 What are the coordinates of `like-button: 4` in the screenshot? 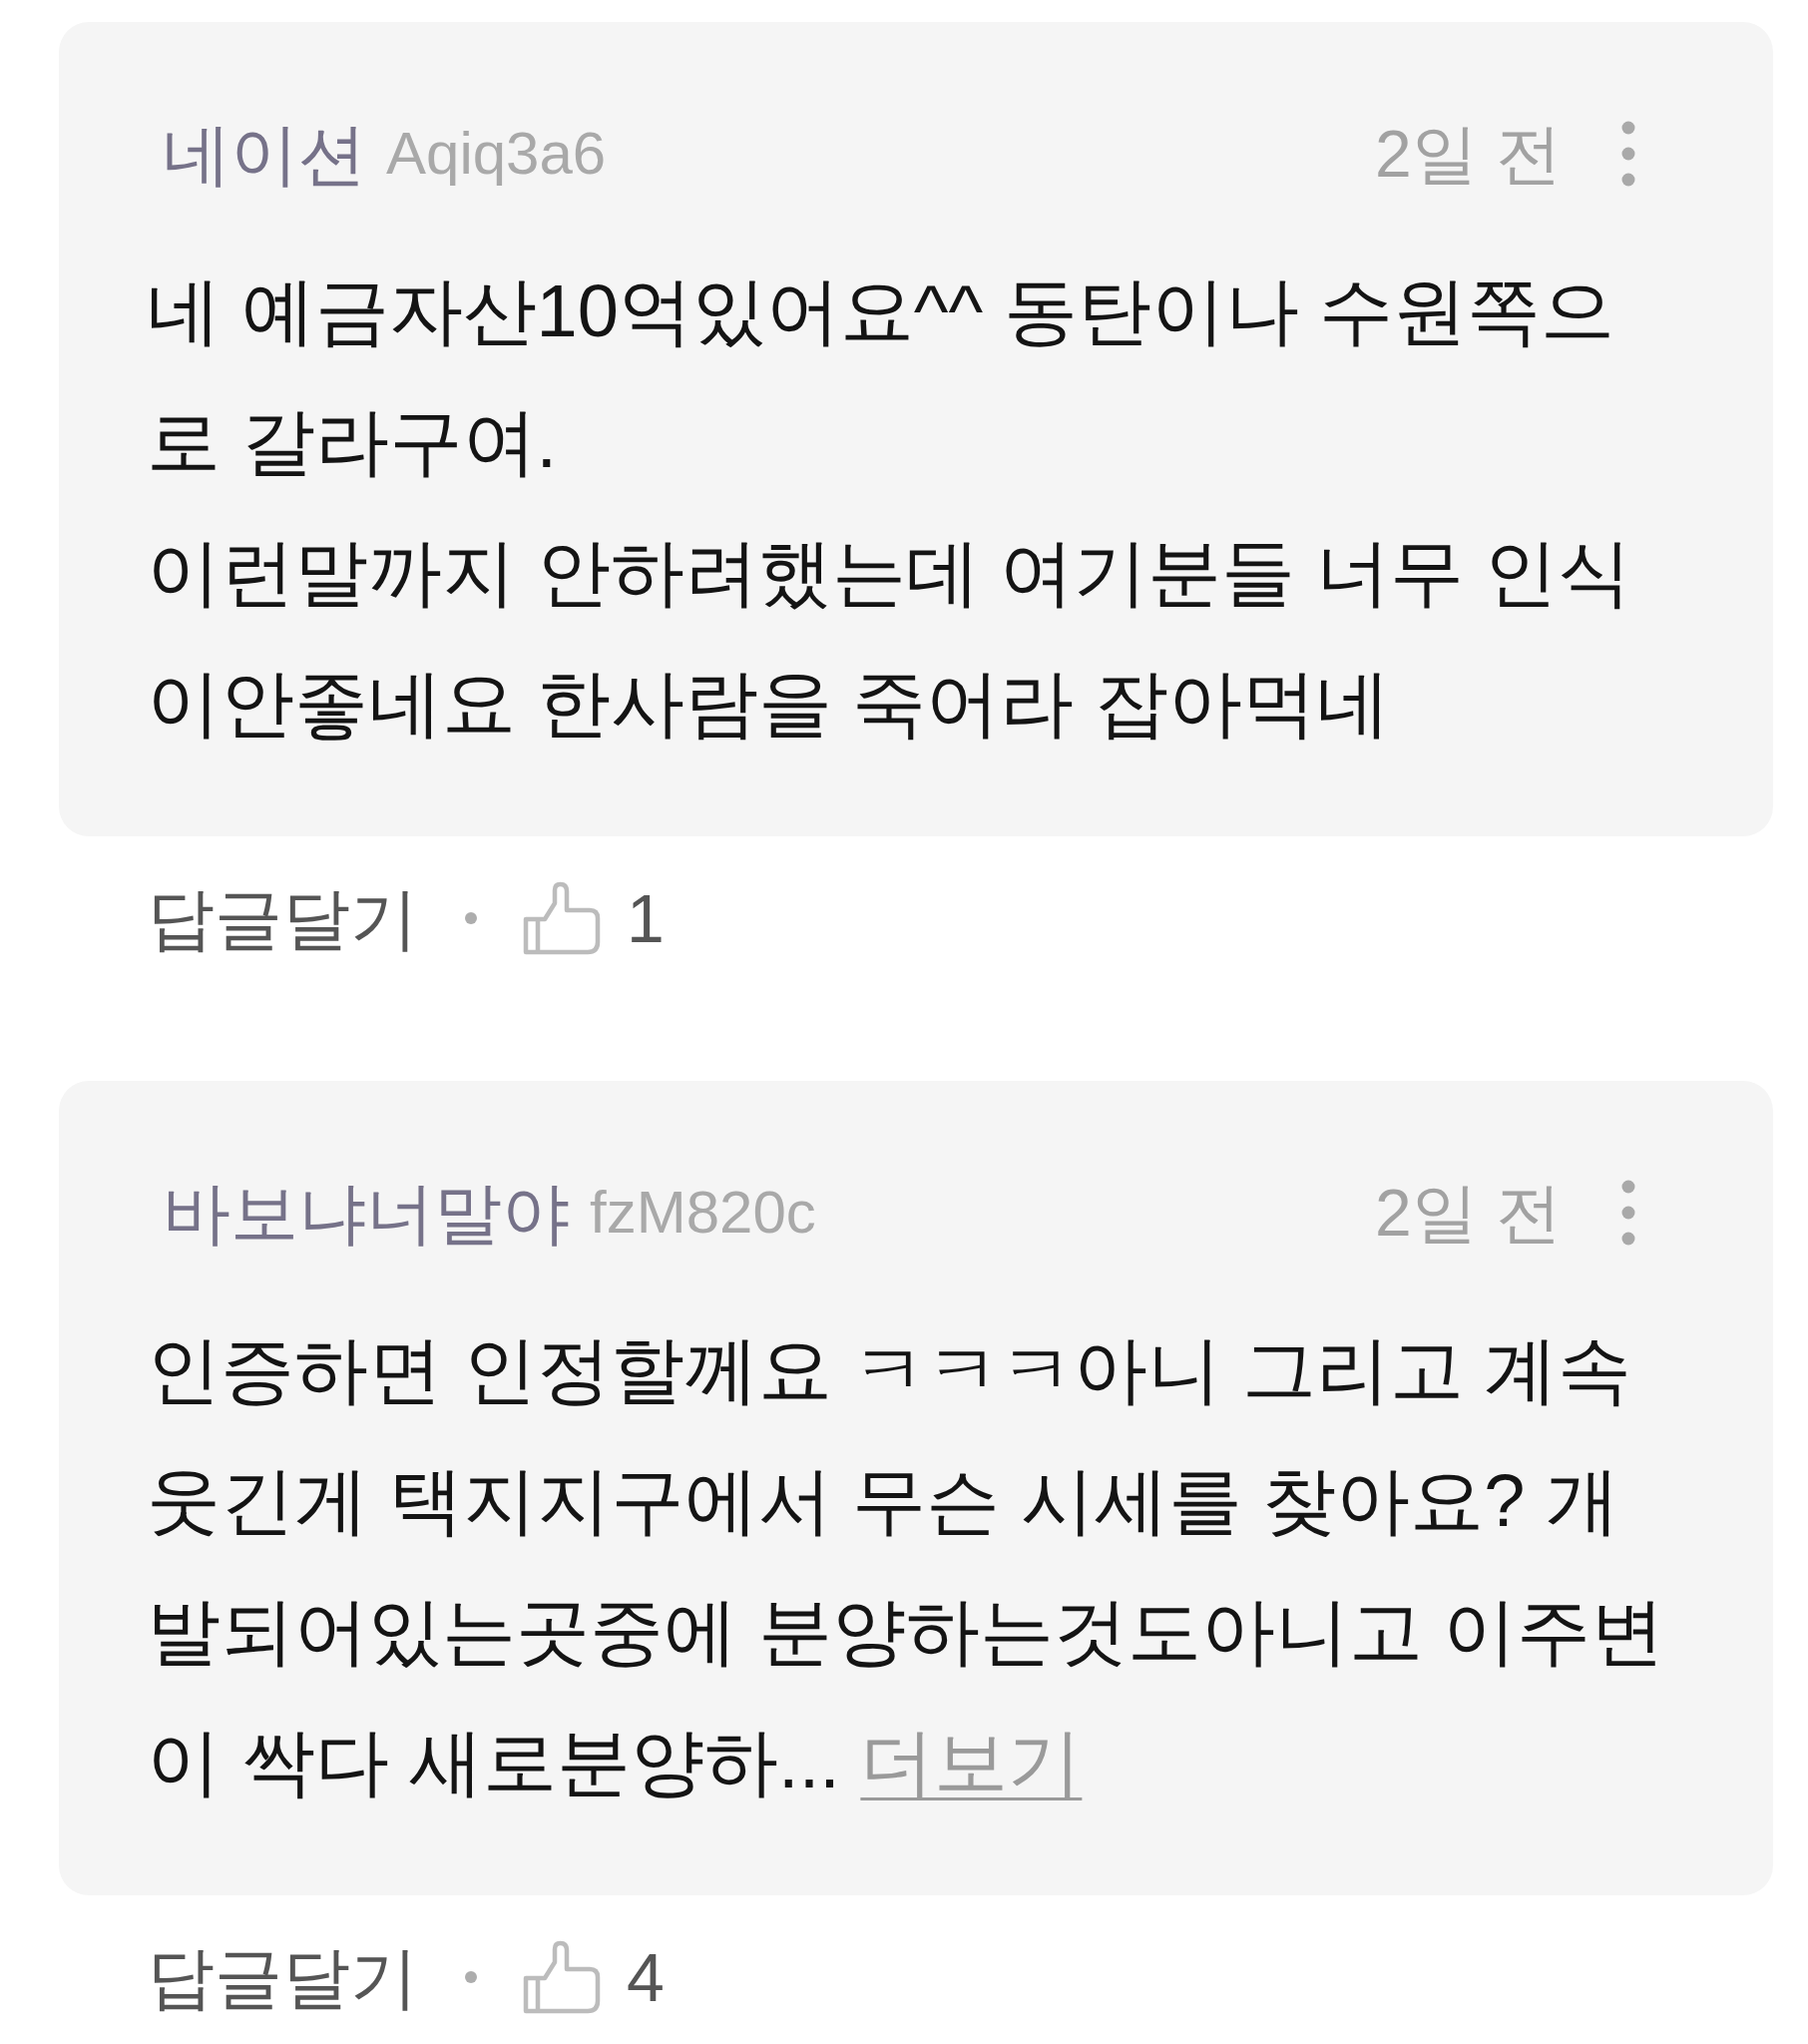 It's located at (593, 1977).